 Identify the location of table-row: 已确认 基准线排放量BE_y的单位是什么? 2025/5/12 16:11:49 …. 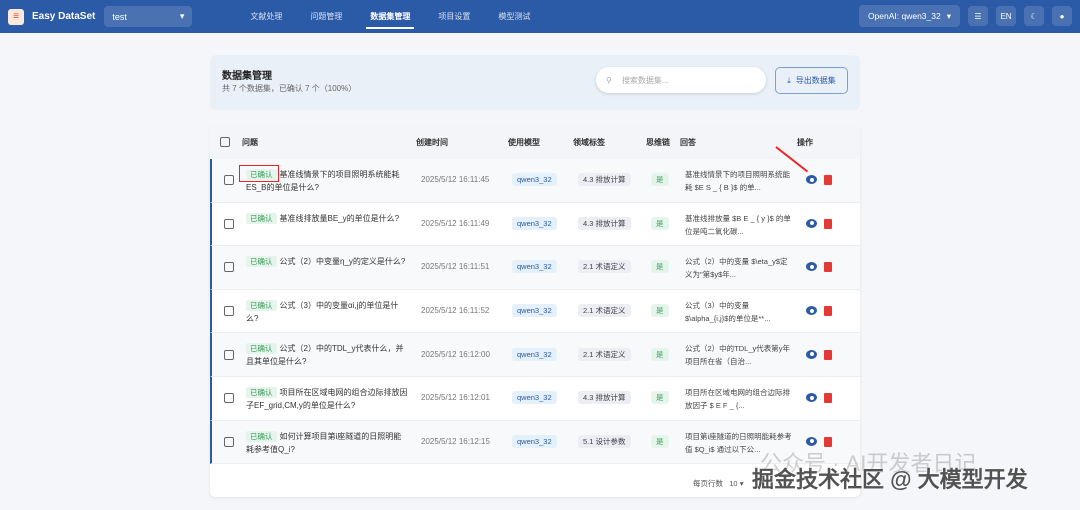
(535, 224).